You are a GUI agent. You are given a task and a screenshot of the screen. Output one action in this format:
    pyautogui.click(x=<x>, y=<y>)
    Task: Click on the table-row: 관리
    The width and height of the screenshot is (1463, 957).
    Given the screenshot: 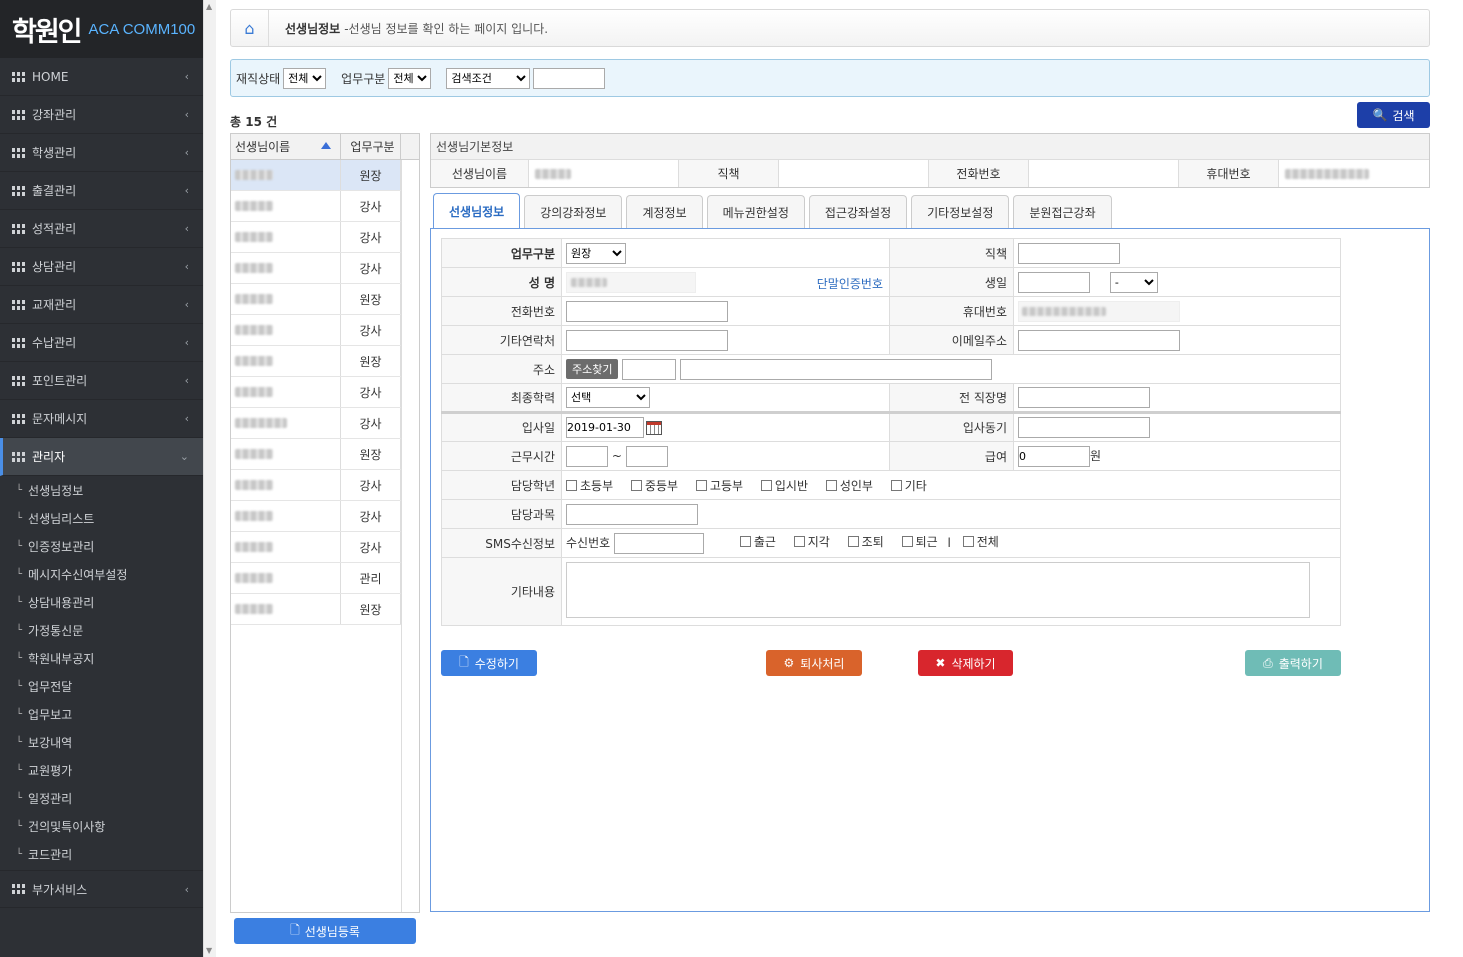 What is the action you would take?
    pyautogui.click(x=325, y=578)
    